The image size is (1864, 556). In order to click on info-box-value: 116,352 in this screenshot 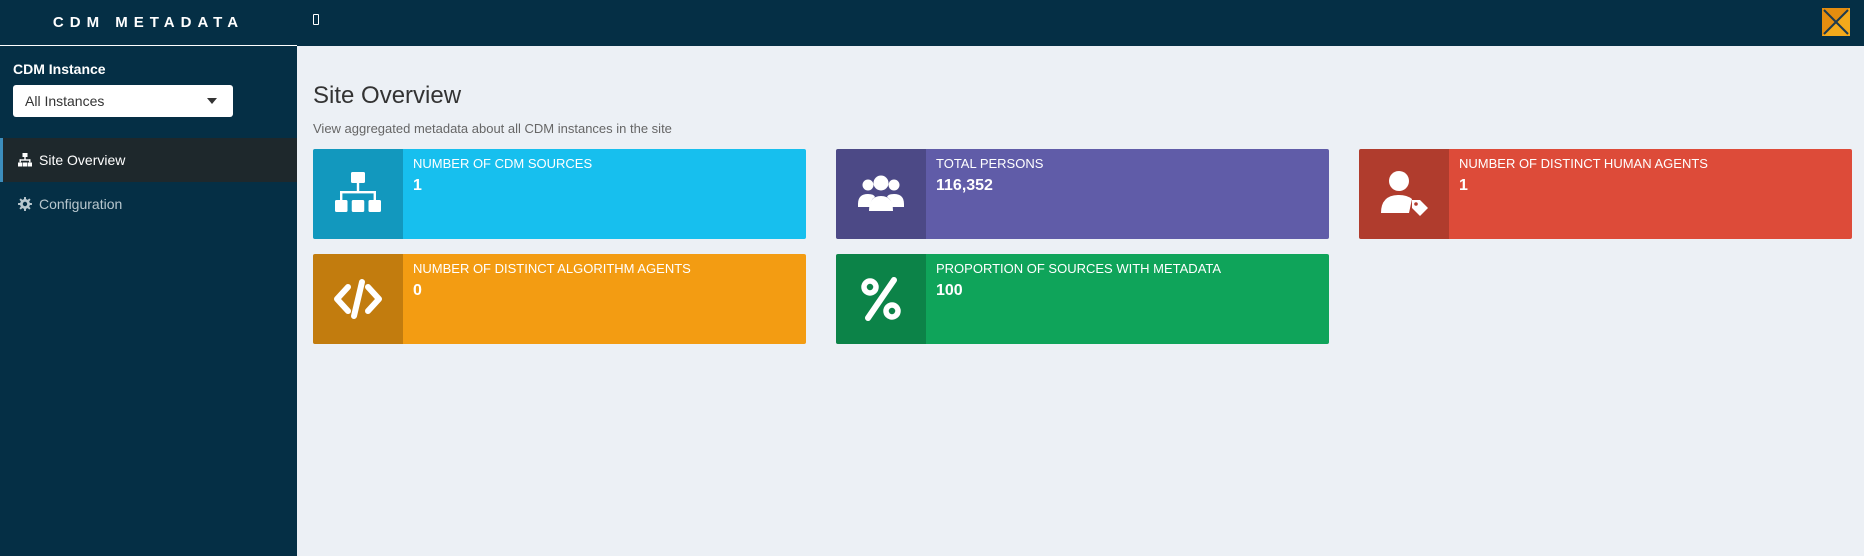, I will do `click(964, 185)`.